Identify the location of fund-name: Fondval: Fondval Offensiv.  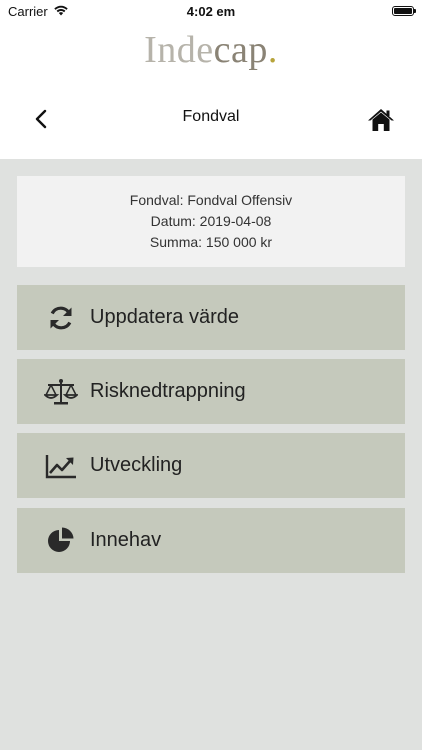
(211, 200).